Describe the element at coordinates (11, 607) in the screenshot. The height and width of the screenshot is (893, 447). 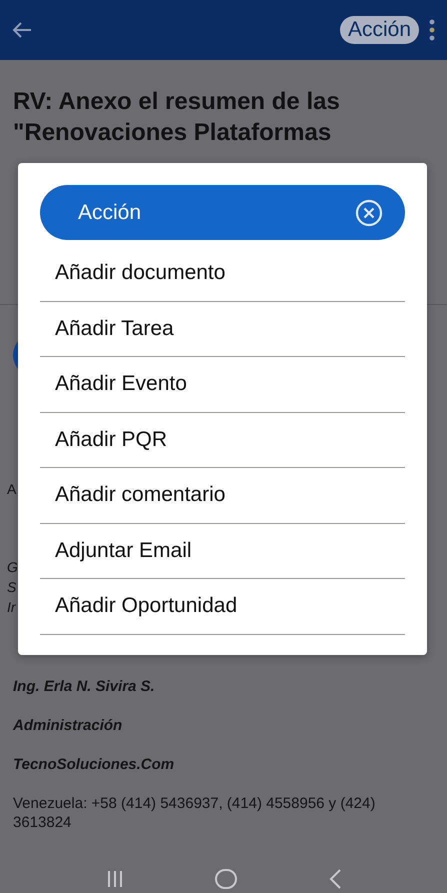
I see `body-text: Ir` at that location.